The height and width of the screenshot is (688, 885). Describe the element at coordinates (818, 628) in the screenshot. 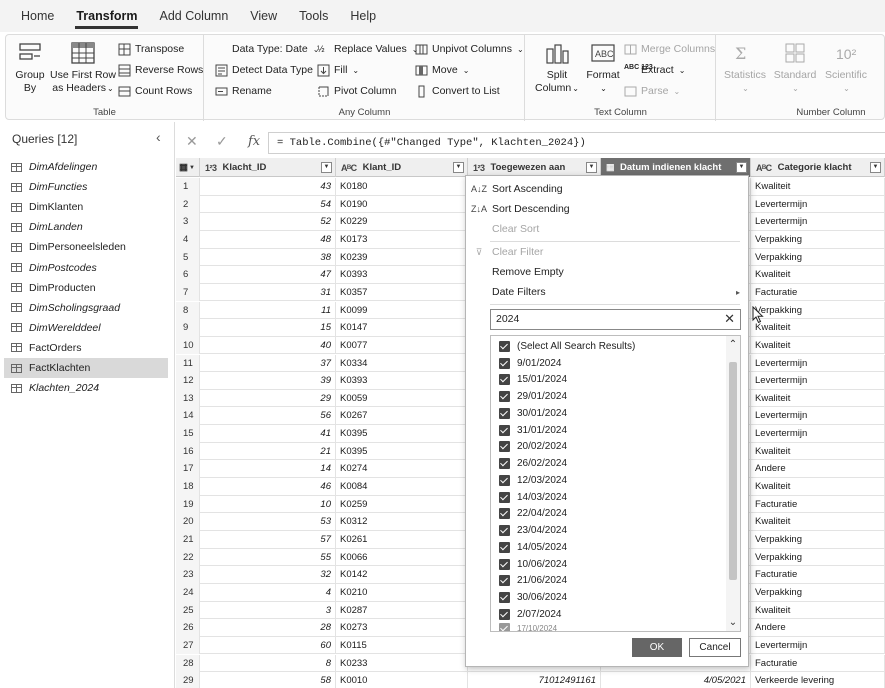

I see `table-cell: Andere` at that location.